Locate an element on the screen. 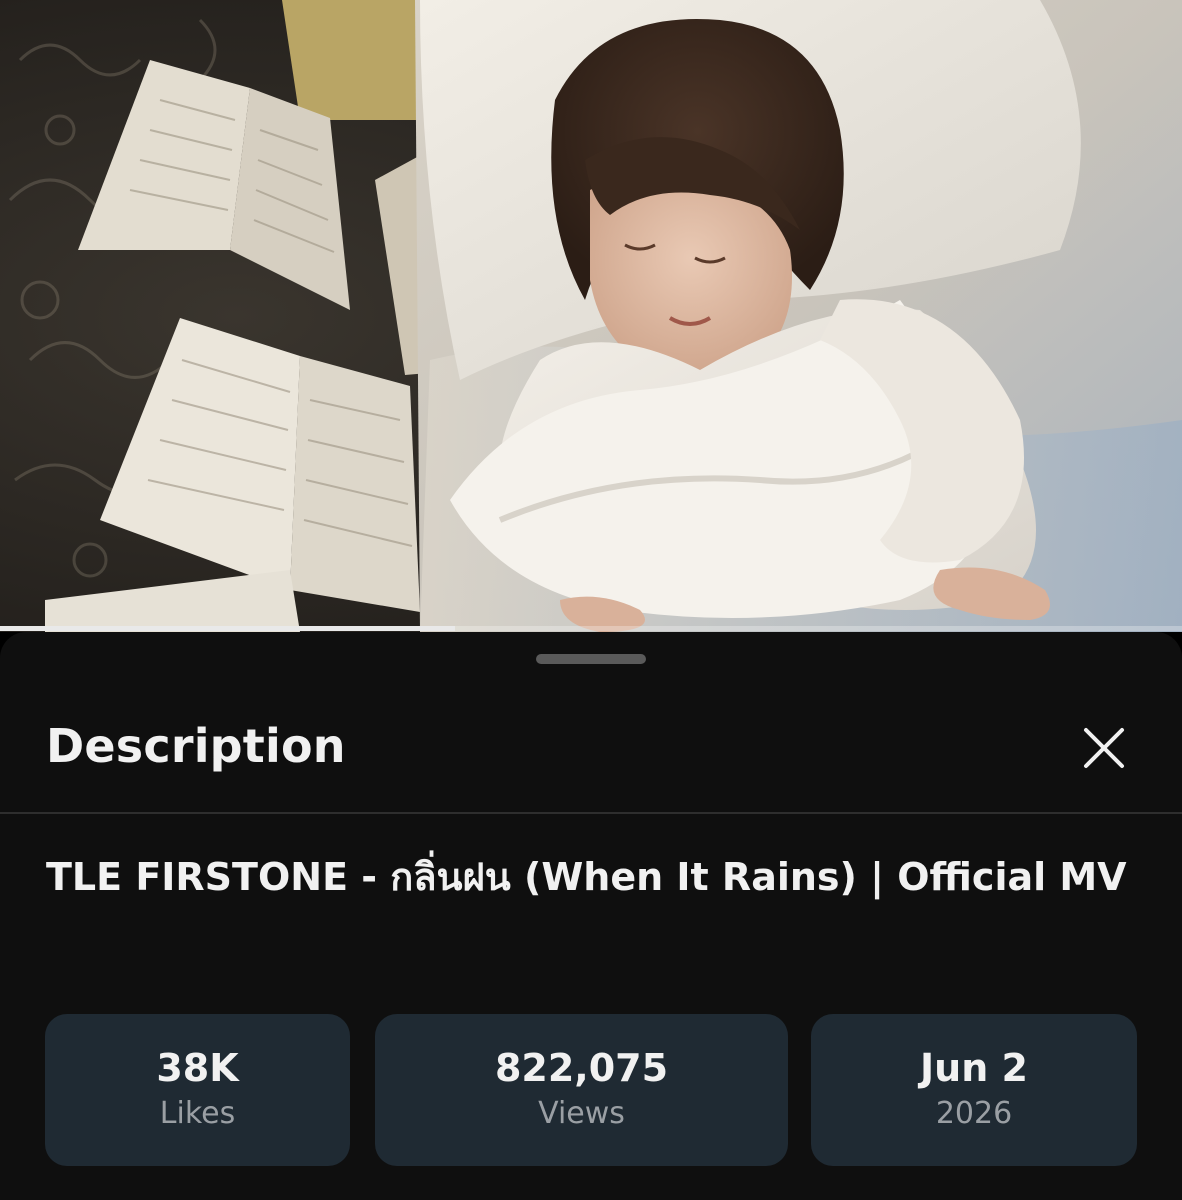  publish-date-card: Jun 2 2026 is located at coordinates (974, 1090).